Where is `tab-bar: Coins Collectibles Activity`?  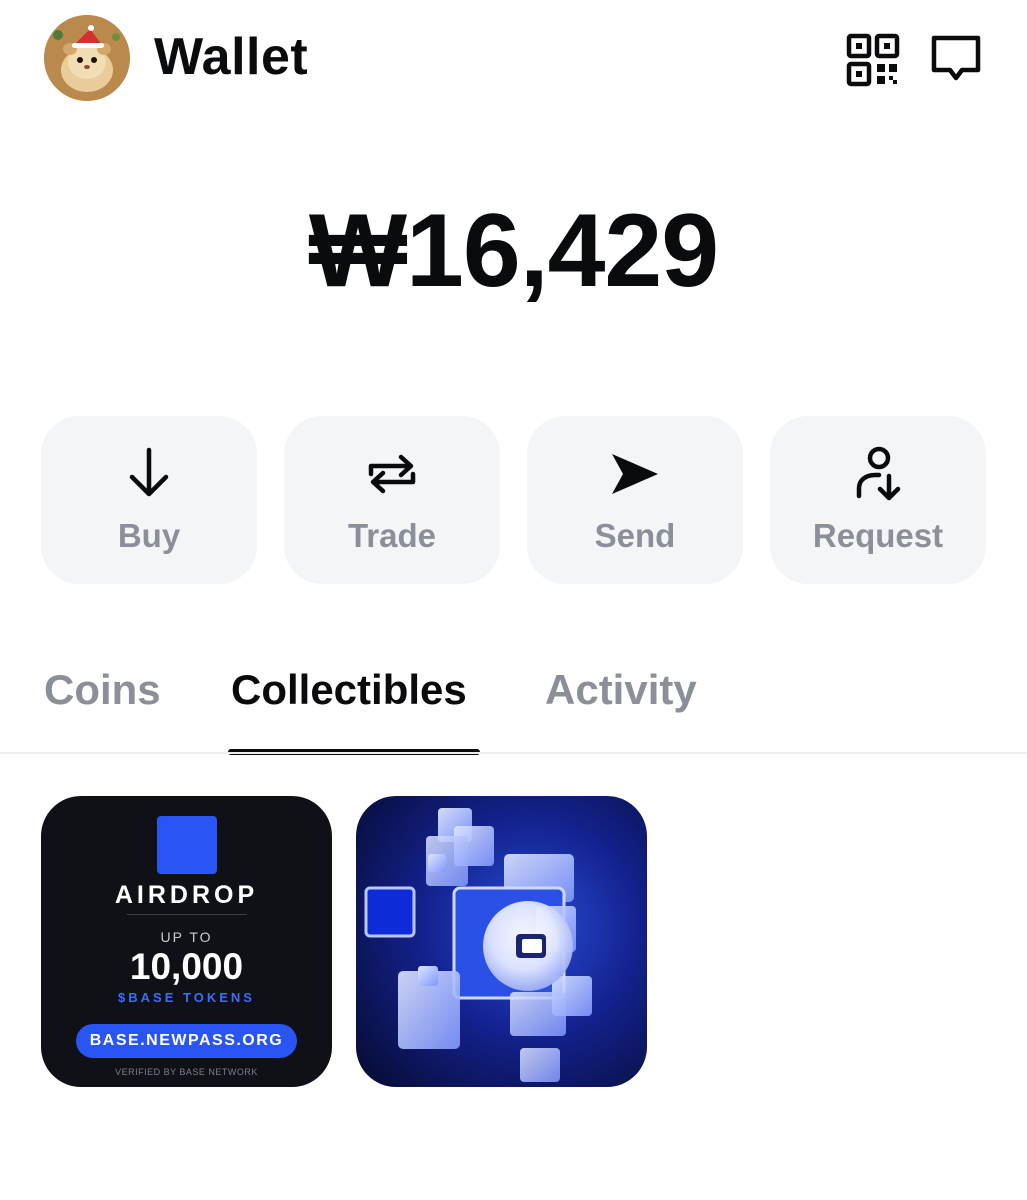 tab-bar: Coins Collectibles Activity is located at coordinates (513, 708).